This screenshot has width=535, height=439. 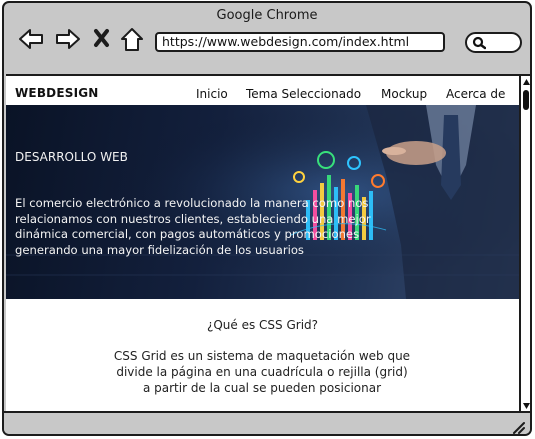 What do you see at coordinates (475, 94) in the screenshot?
I see `nav-link-acerca-de: Acerca de` at bounding box center [475, 94].